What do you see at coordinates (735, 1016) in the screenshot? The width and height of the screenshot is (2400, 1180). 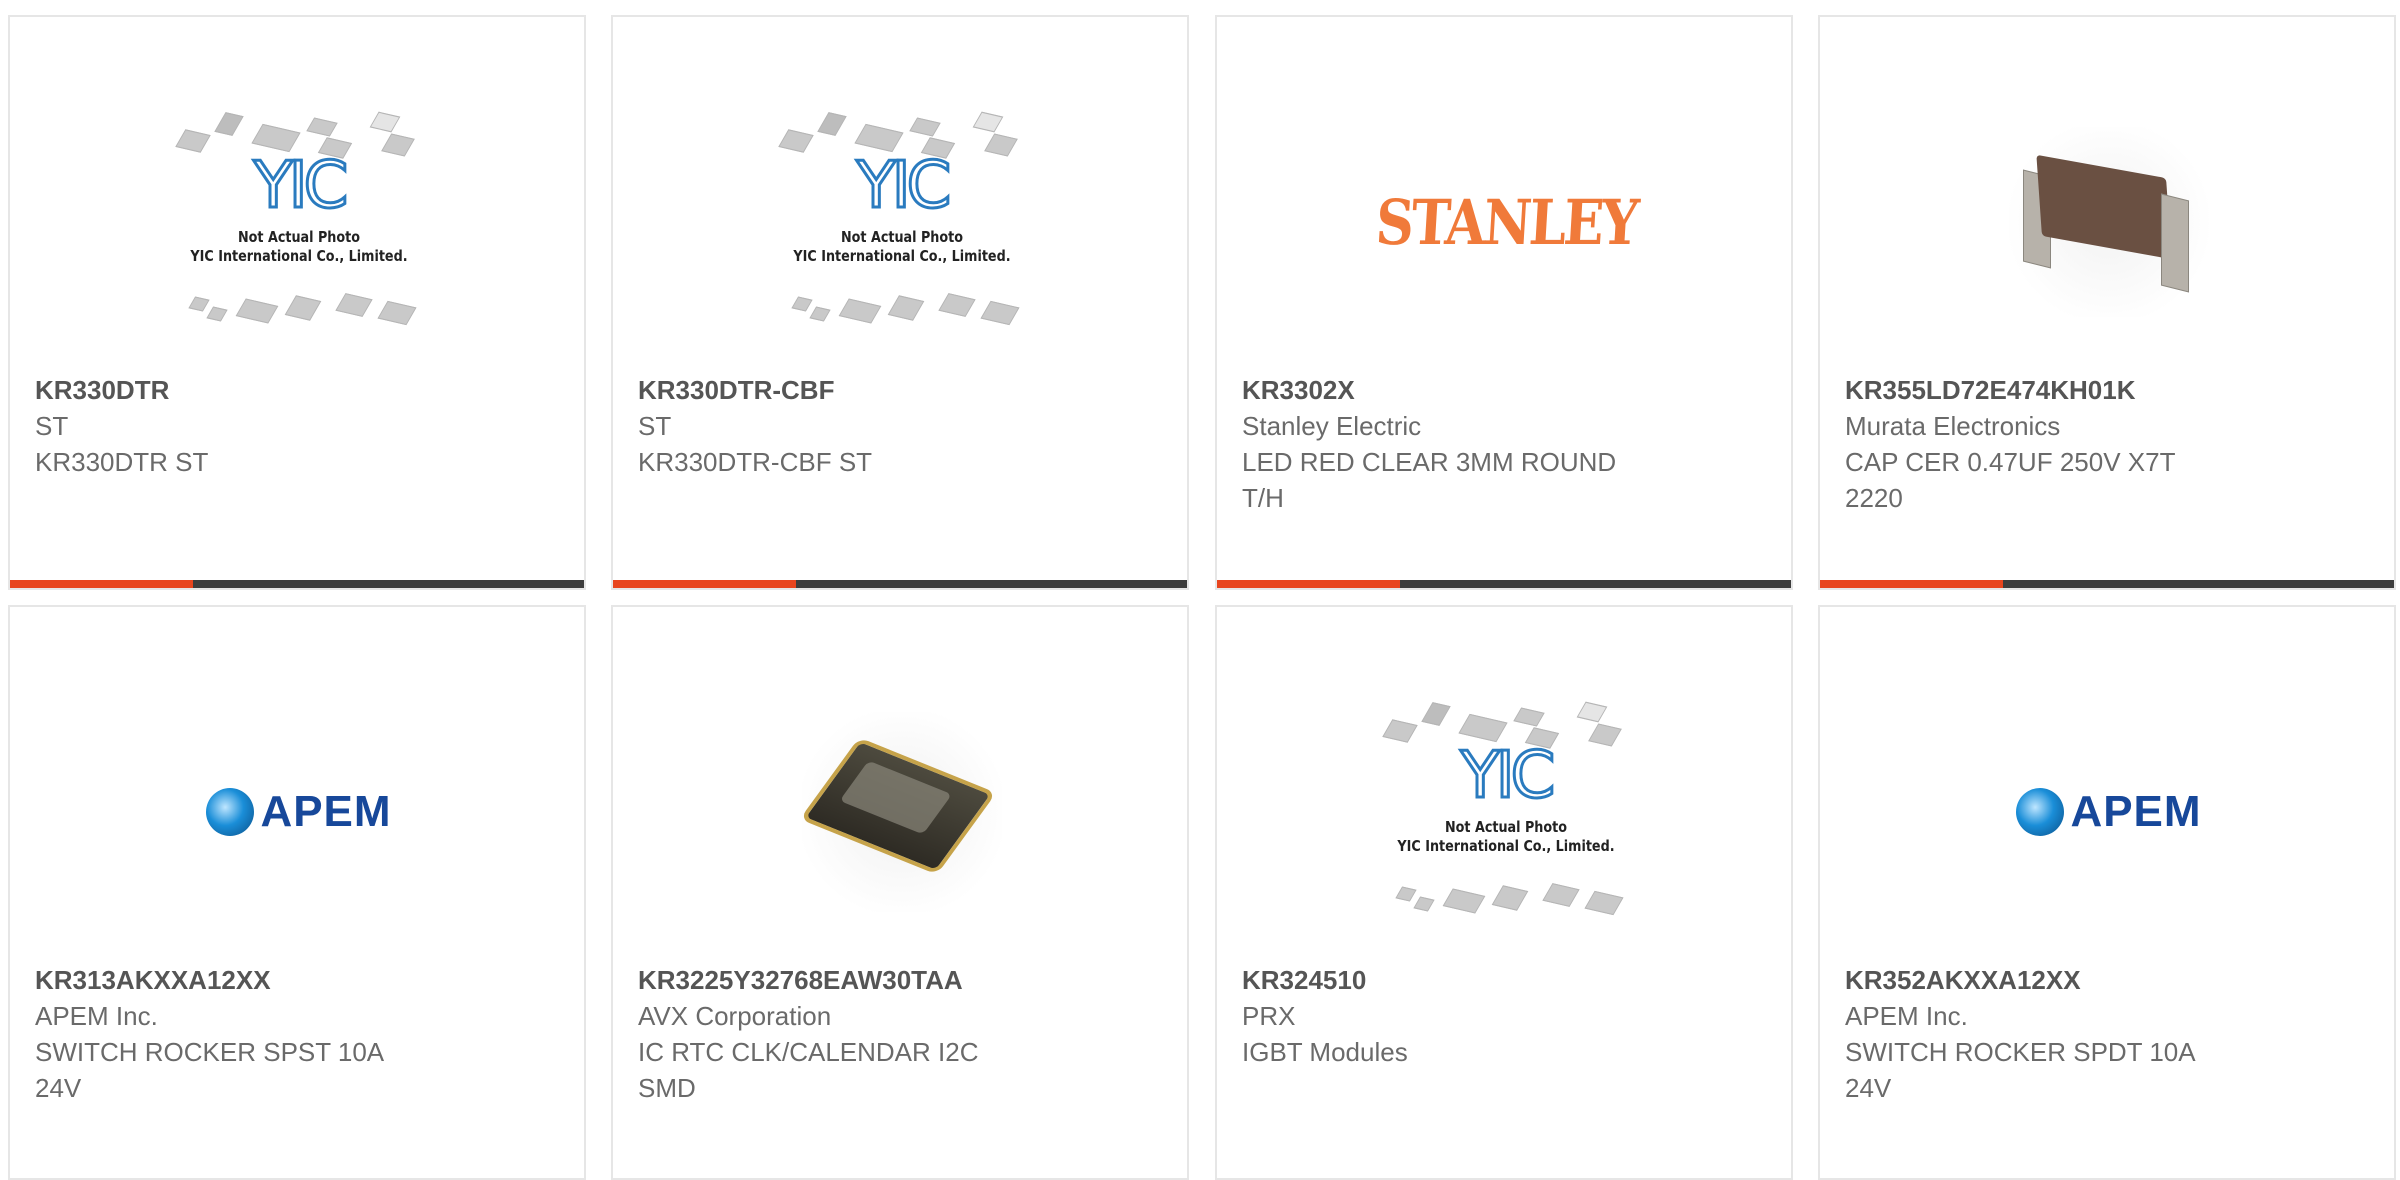 I see `manufacturer: AVX Corporation` at bounding box center [735, 1016].